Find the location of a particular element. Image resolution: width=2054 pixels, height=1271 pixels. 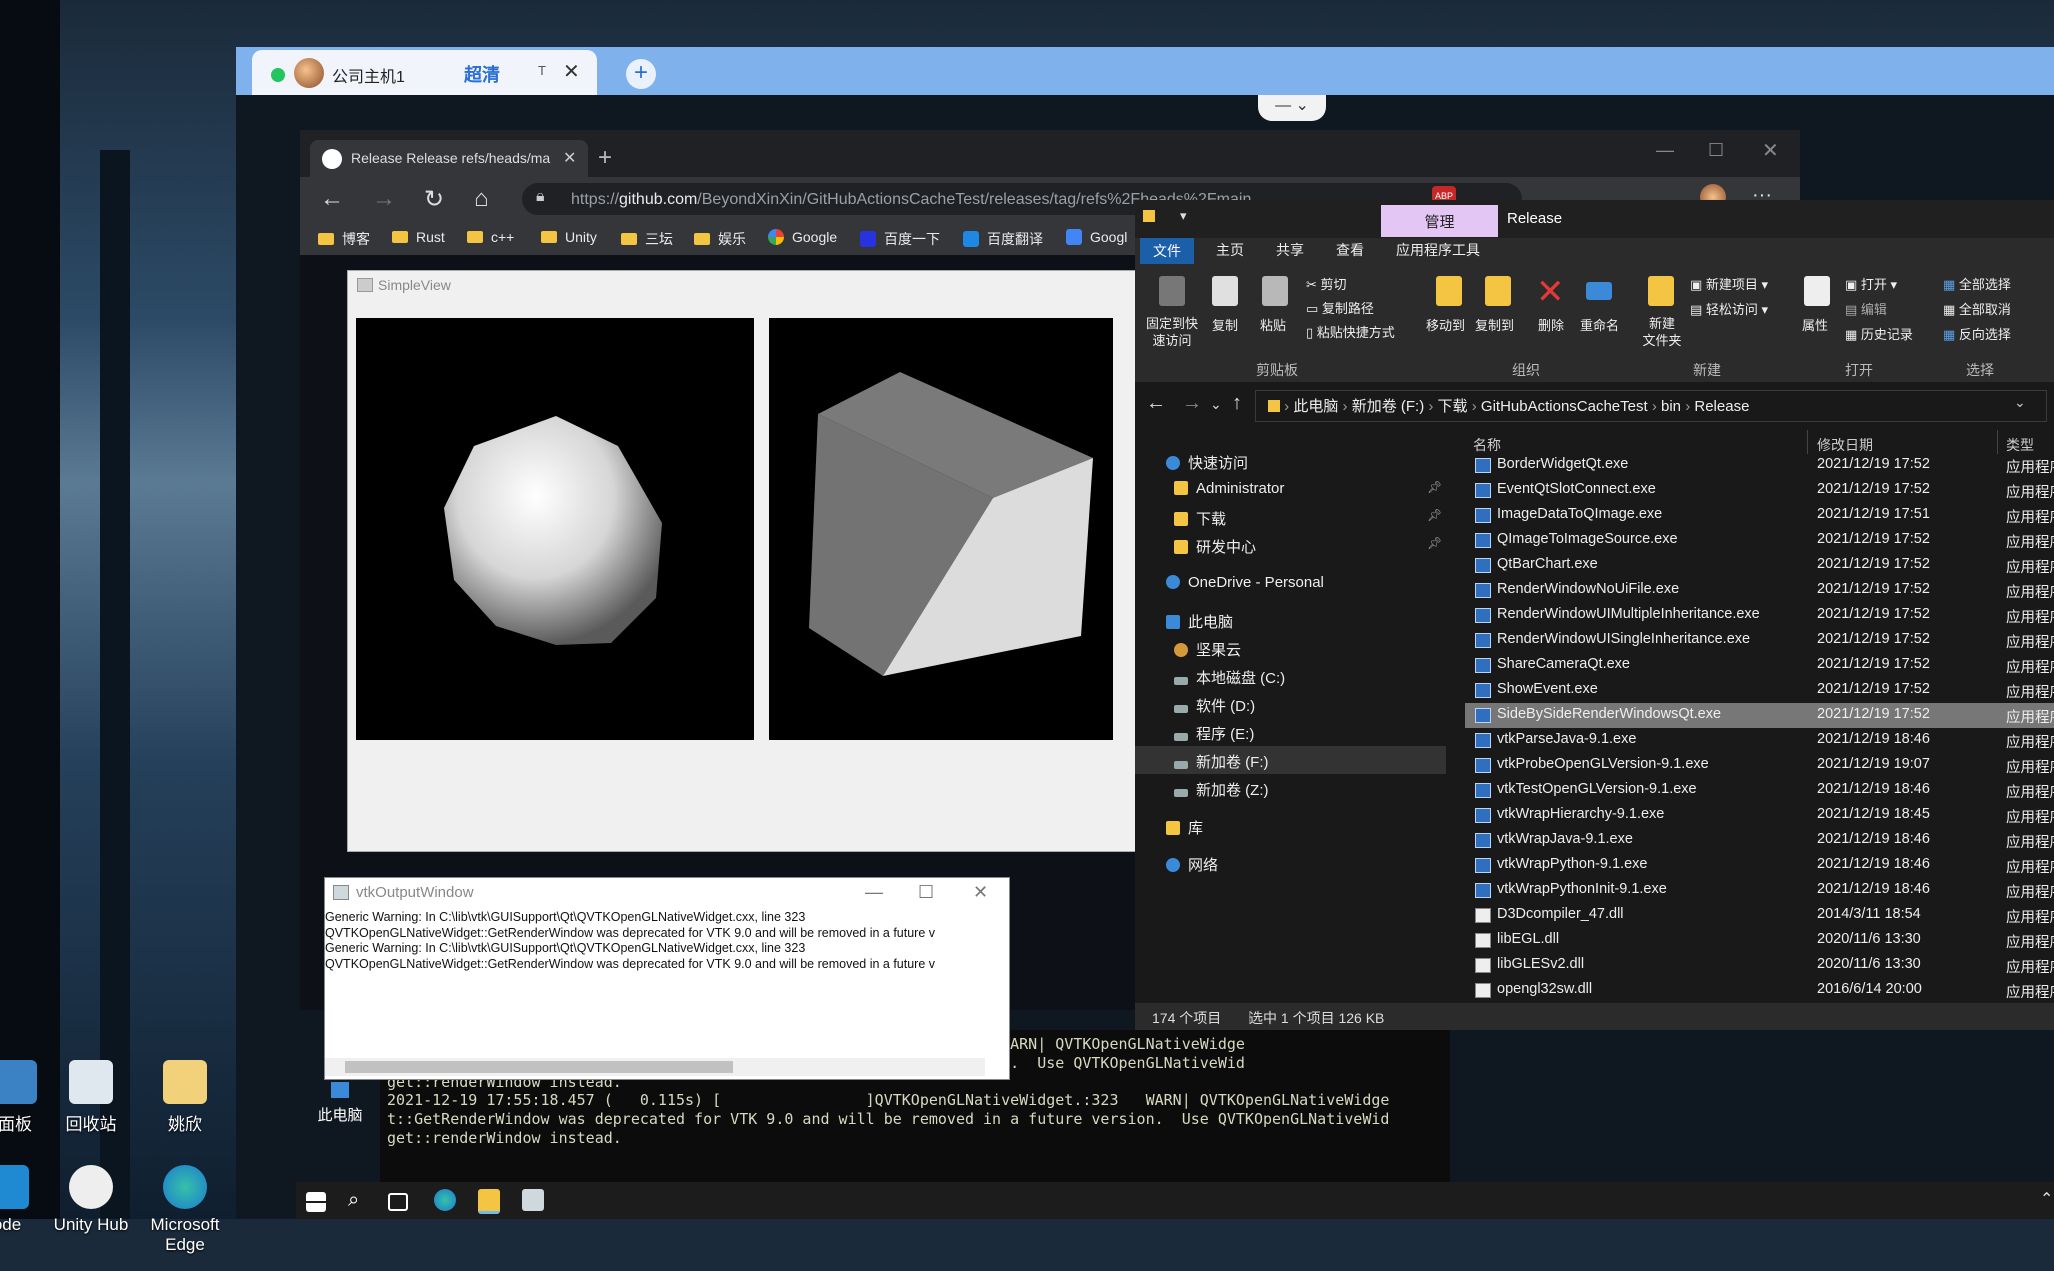

chevron-up-icon: ⌃ is located at coordinates (2046, 1199).